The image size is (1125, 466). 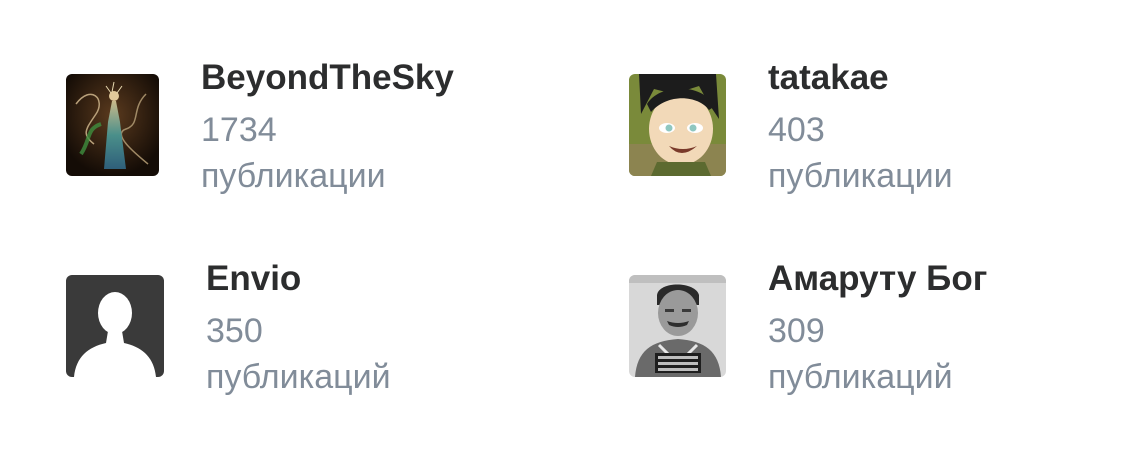 I want to click on publication-count: 309, so click(x=796, y=331).